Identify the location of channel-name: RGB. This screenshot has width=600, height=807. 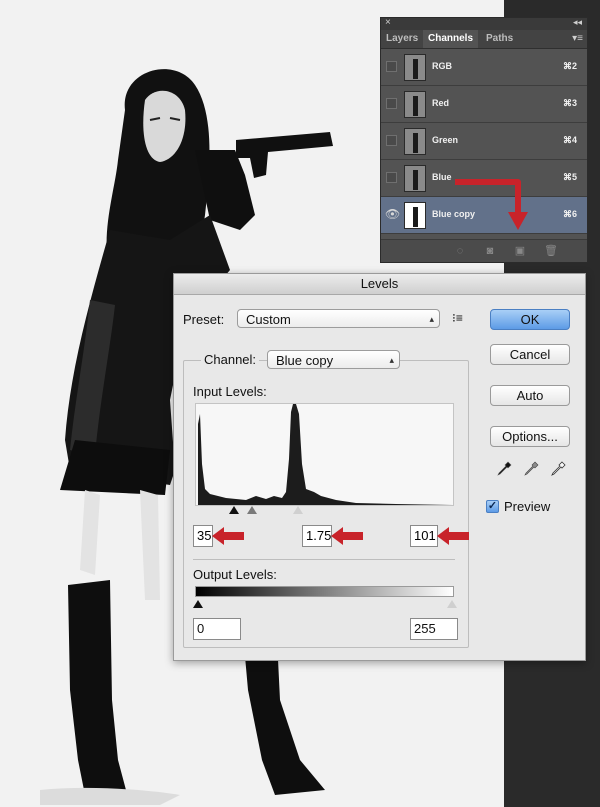
(442, 66).